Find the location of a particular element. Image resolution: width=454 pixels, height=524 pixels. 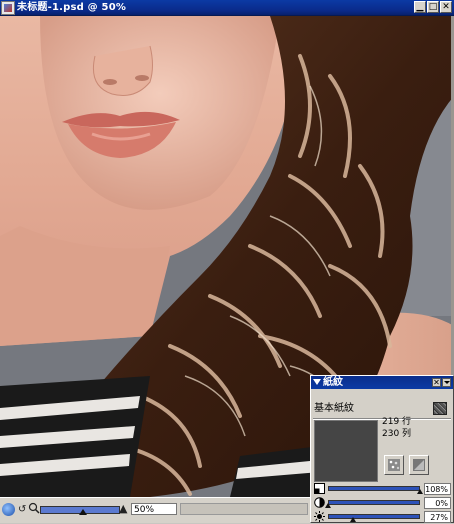

brightness-value-field: 27% is located at coordinates (437, 517).